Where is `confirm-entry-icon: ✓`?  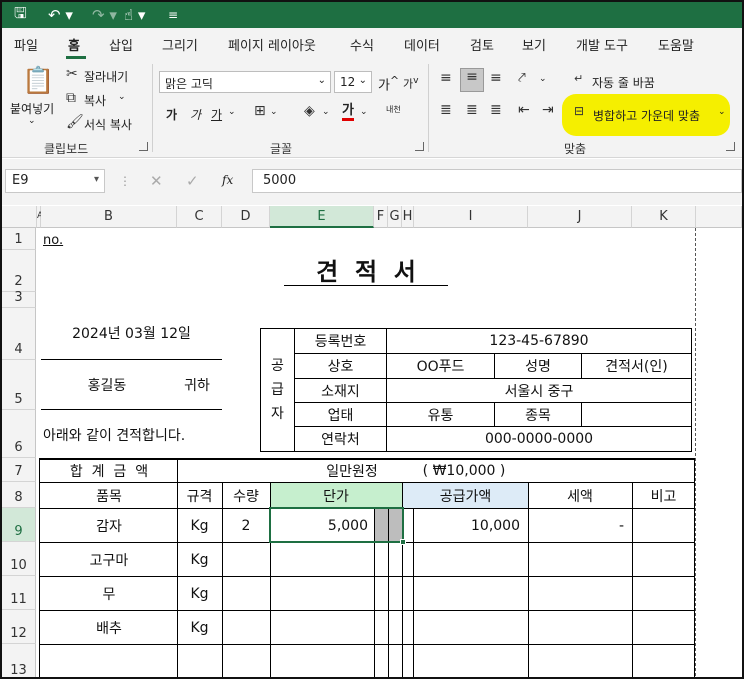
confirm-entry-icon: ✓ is located at coordinates (192, 181).